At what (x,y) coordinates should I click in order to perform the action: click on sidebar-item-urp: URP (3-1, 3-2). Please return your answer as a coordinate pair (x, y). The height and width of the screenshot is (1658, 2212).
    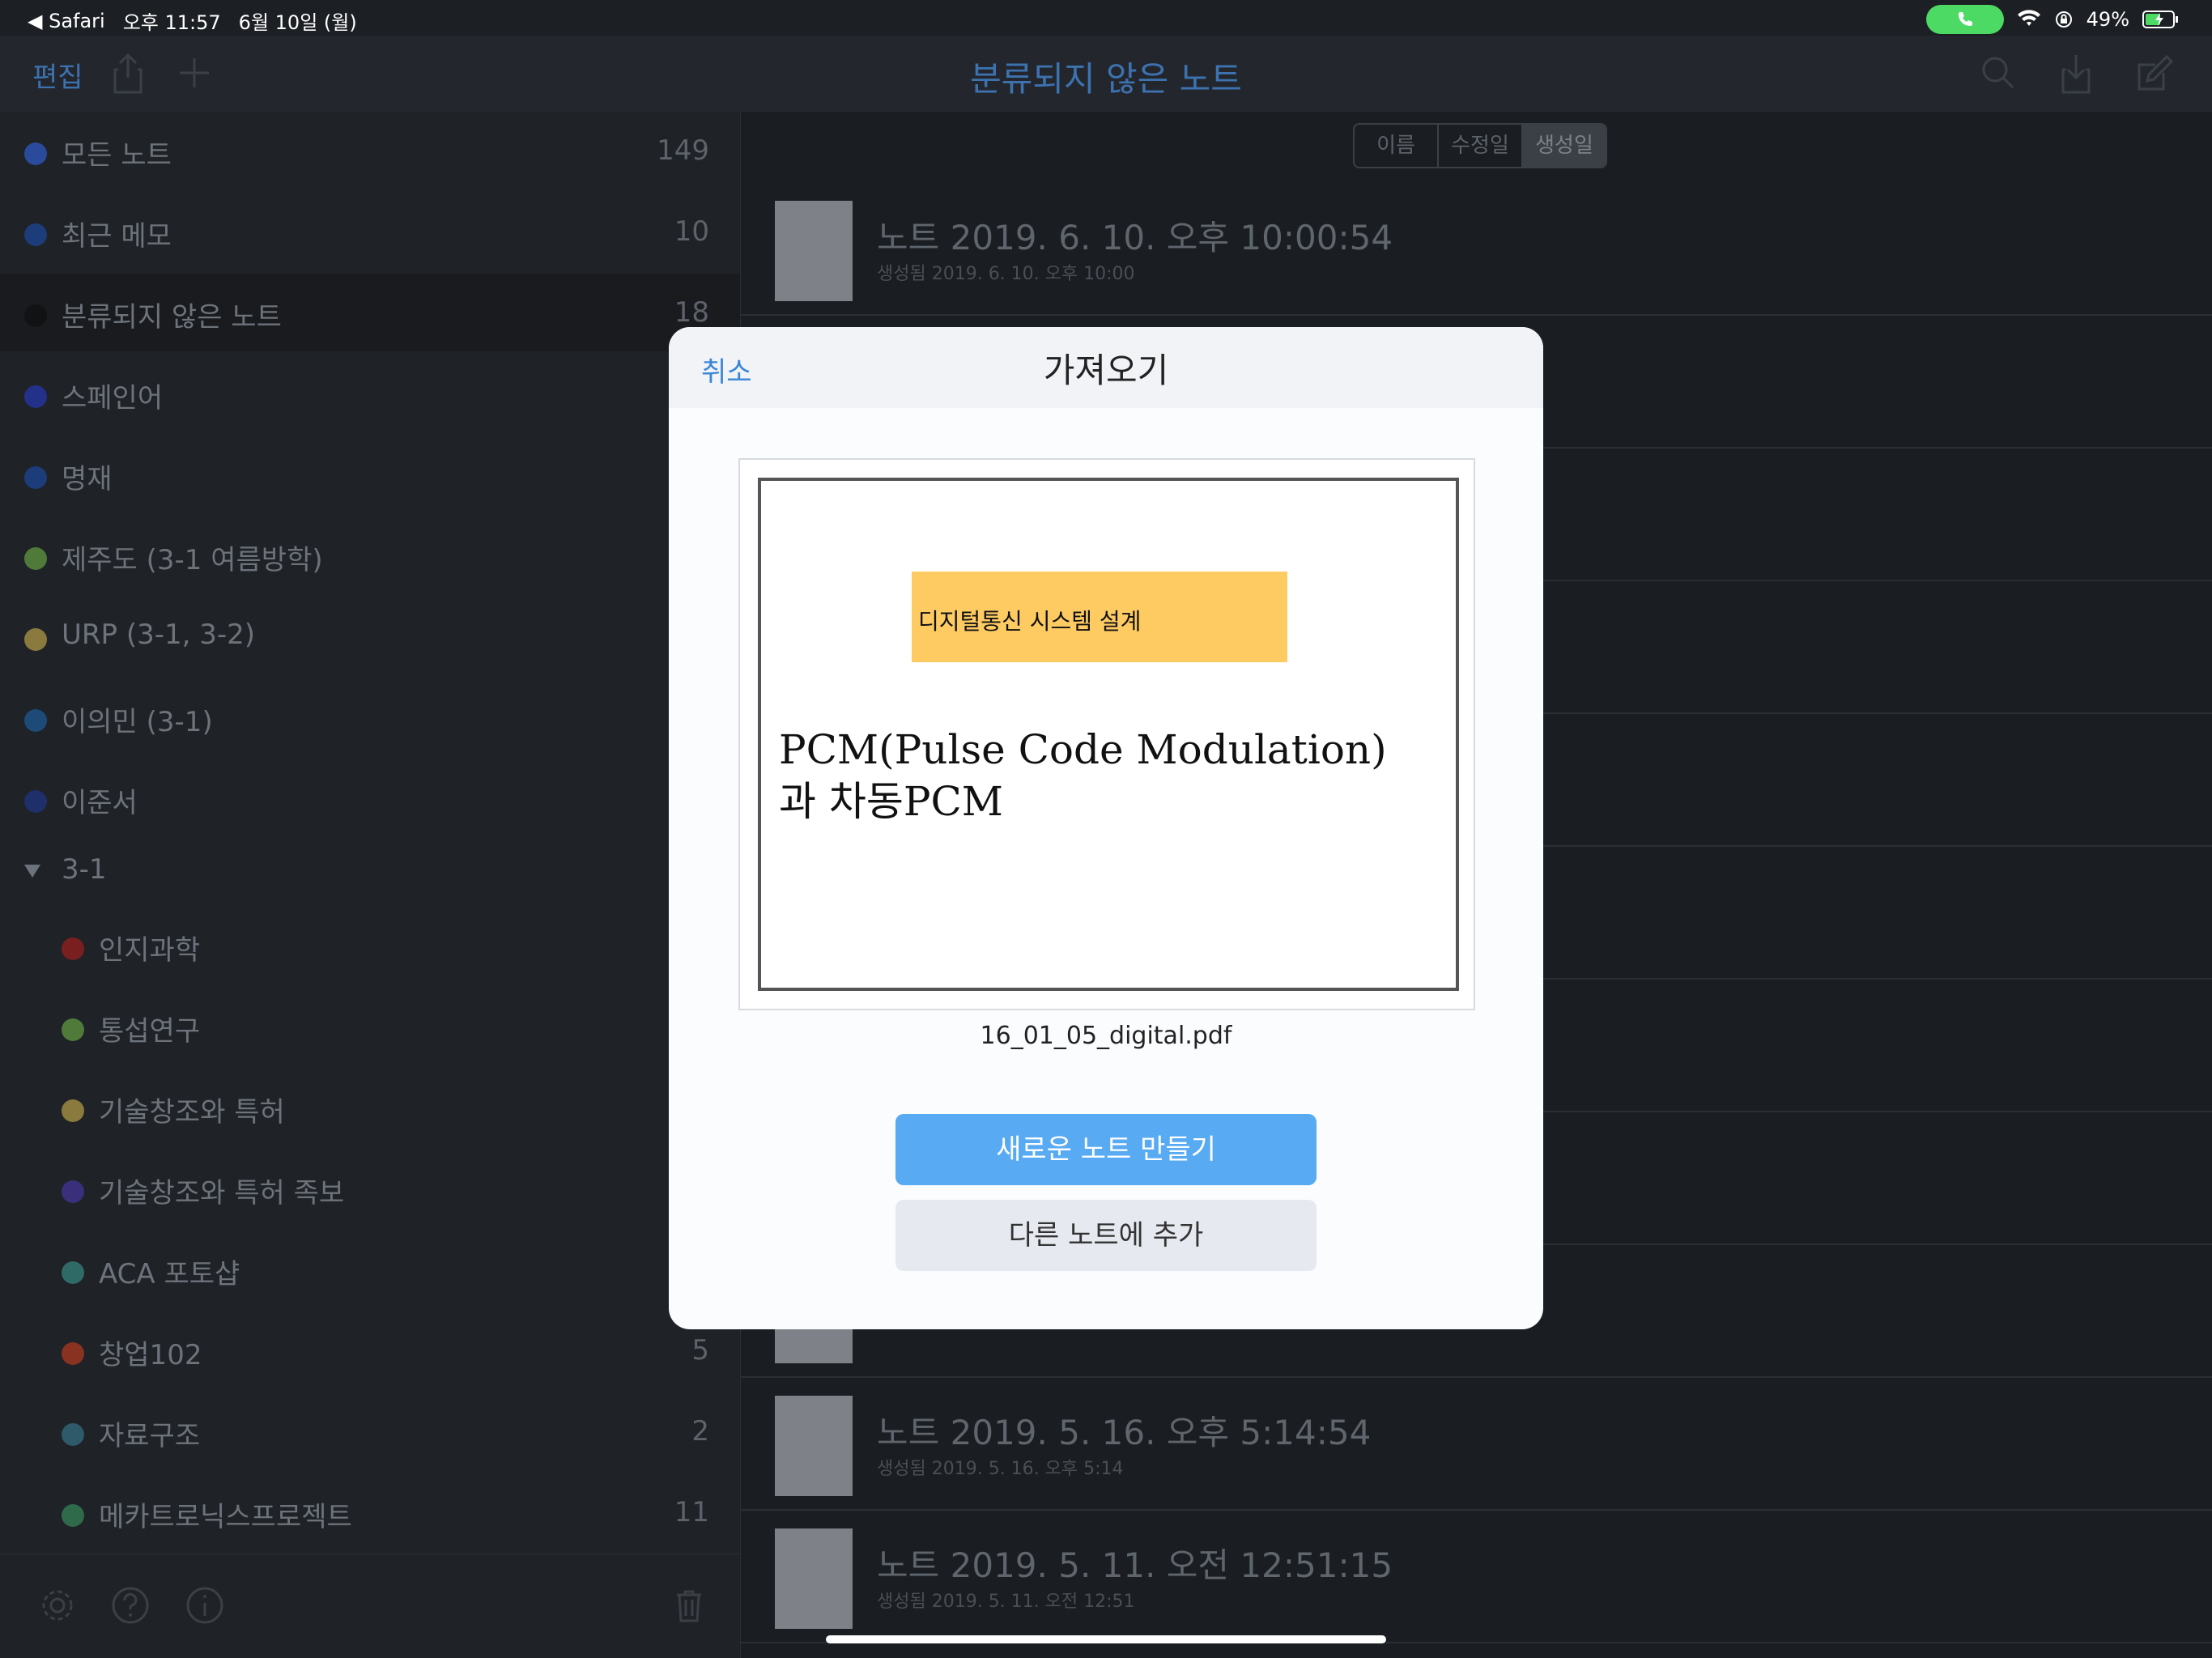
    Looking at the image, I should click on (370, 636).